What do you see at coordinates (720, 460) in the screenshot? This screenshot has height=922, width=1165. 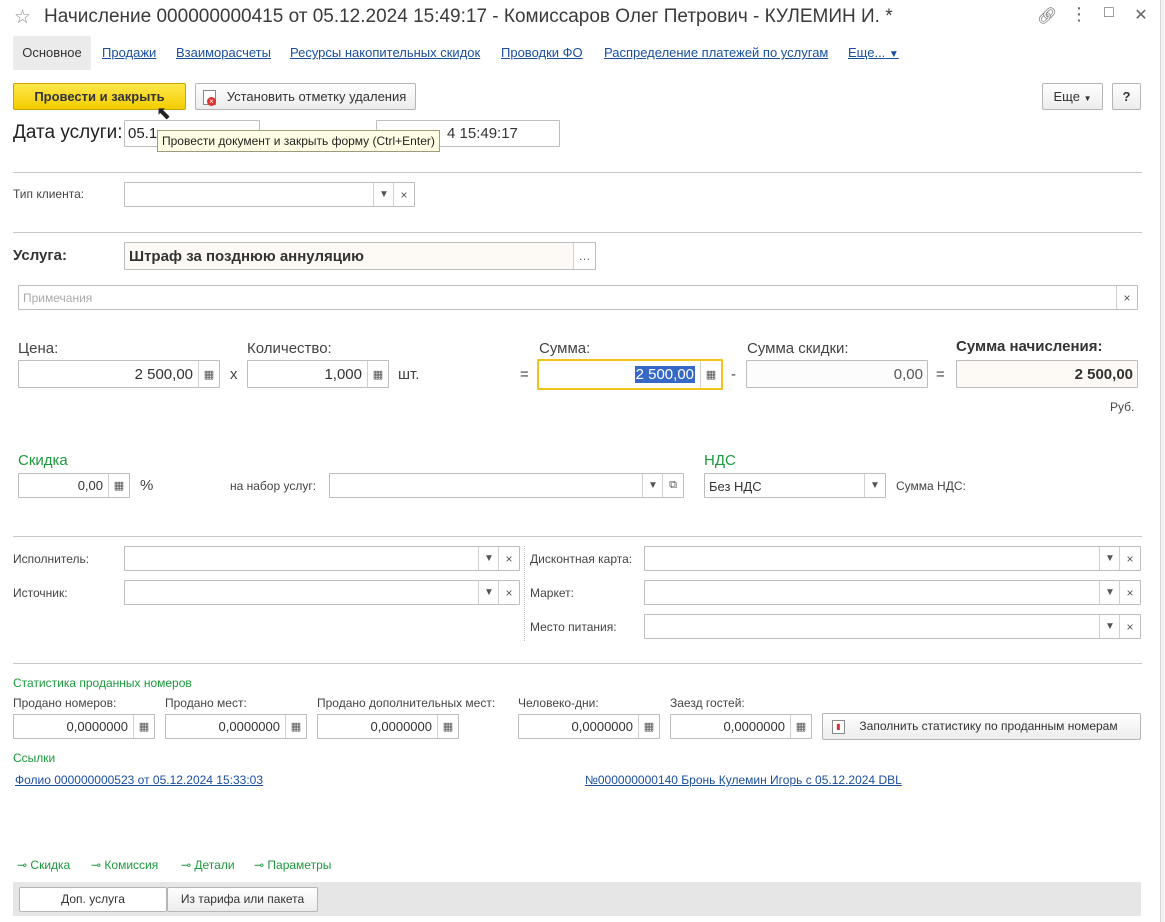 I see `vat-group-title: НДС` at bounding box center [720, 460].